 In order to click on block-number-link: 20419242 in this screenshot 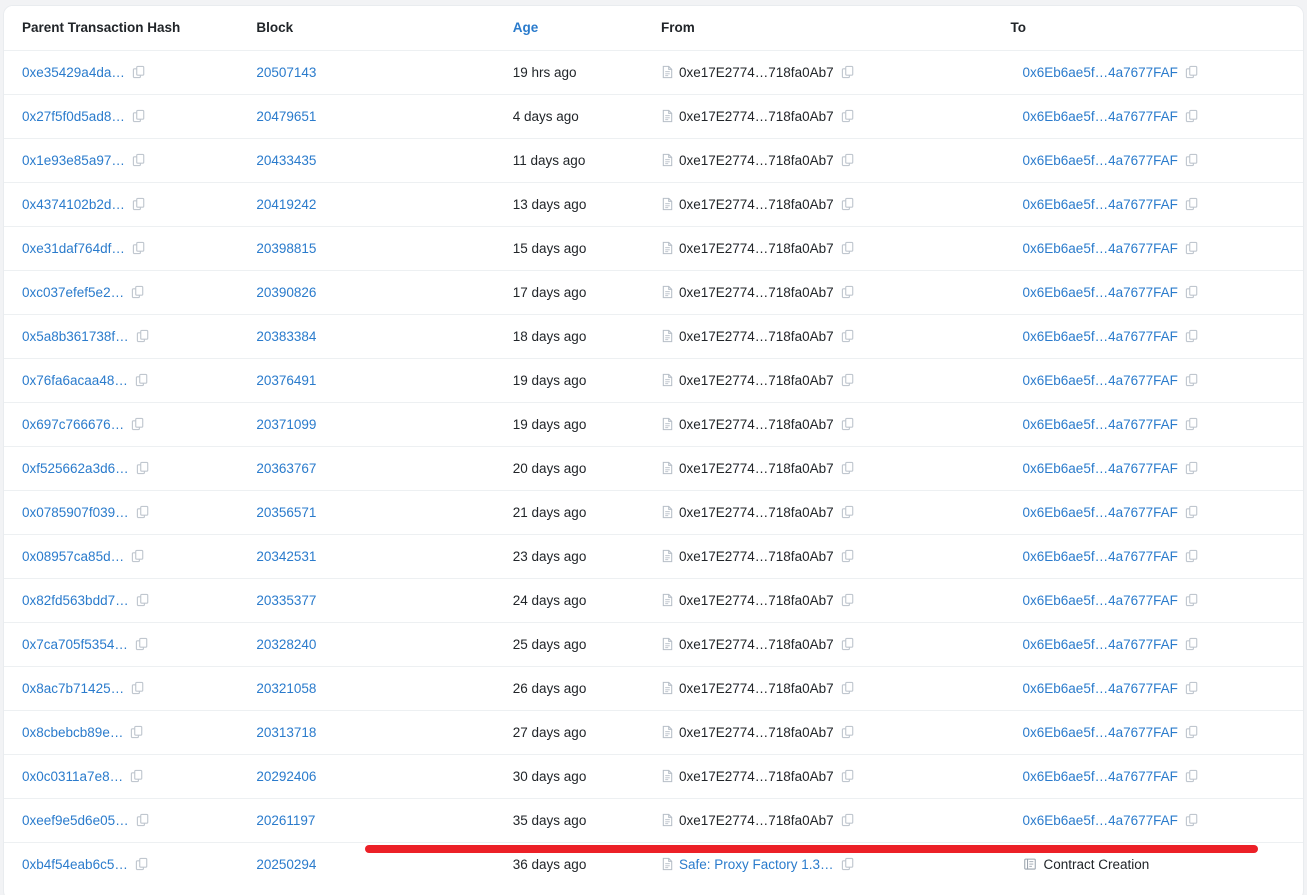, I will do `click(286, 204)`.